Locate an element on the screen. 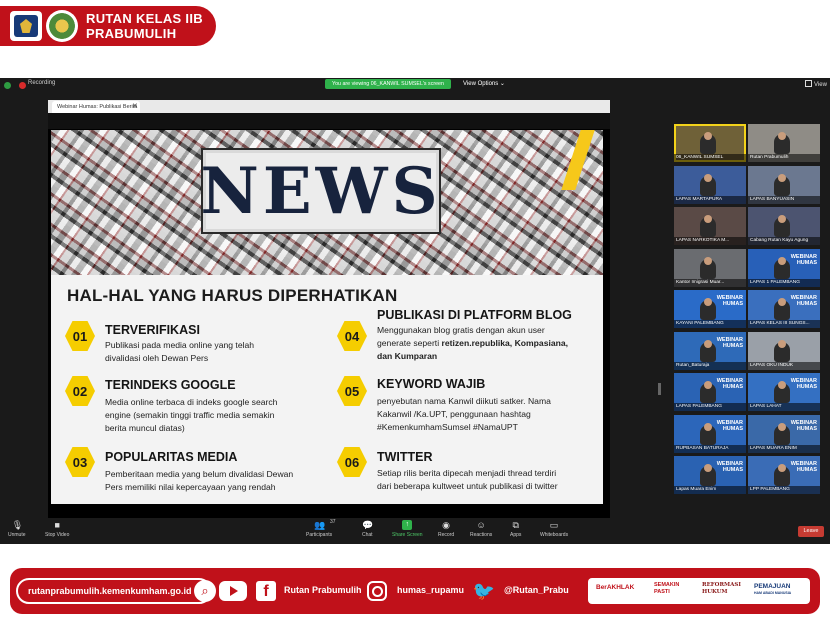  participant-name: LAPAS BANYUASIN is located at coordinates (784, 199).